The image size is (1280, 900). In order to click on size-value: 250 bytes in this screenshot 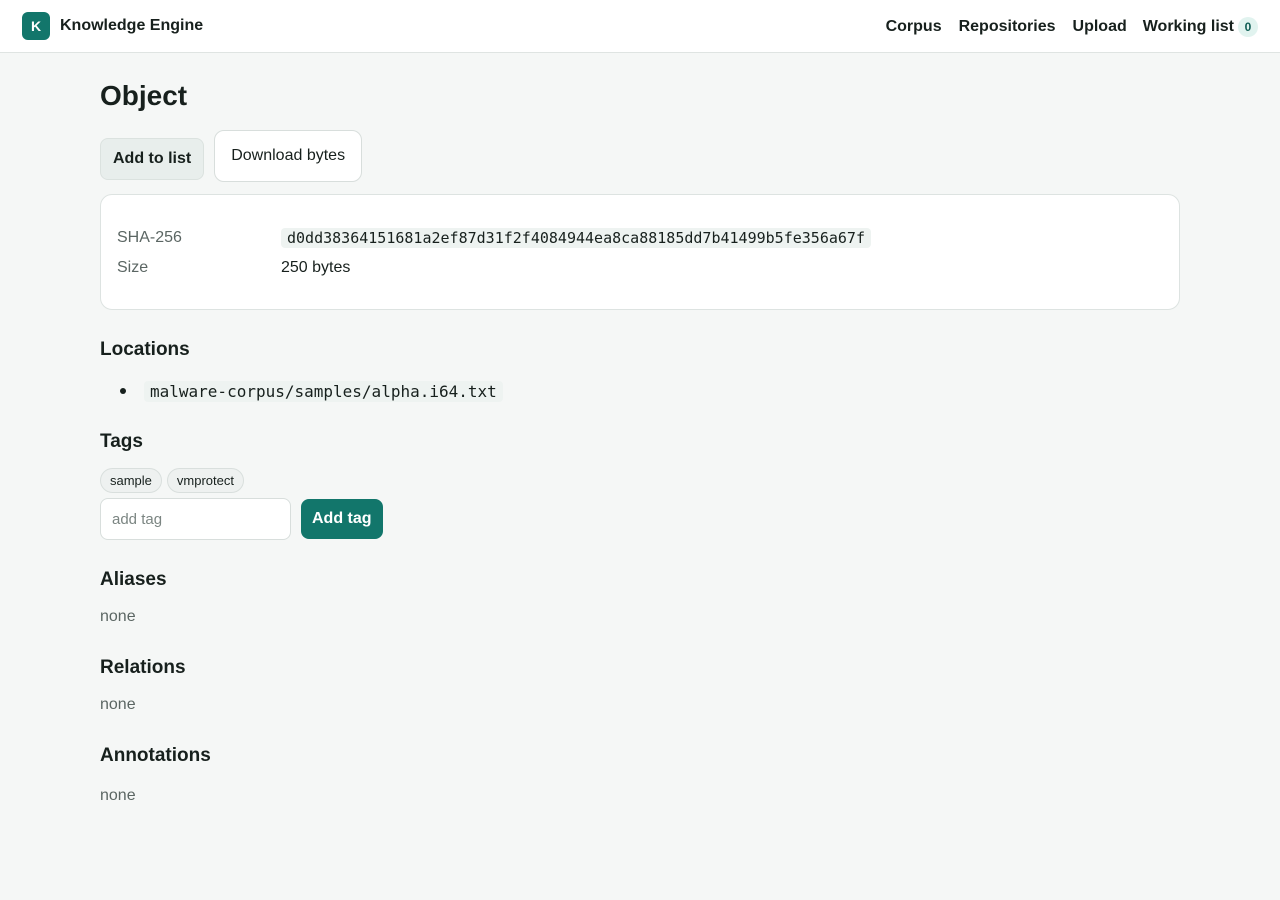, I will do `click(316, 267)`.